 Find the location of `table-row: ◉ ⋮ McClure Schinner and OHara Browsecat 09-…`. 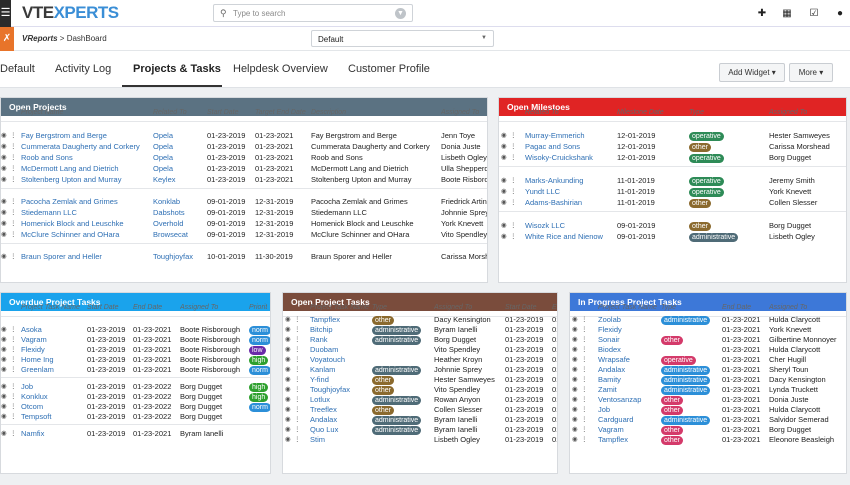

table-row: ◉ ⋮ McClure Schinner and OHara Browsecat 09-… is located at coordinates (244, 234).